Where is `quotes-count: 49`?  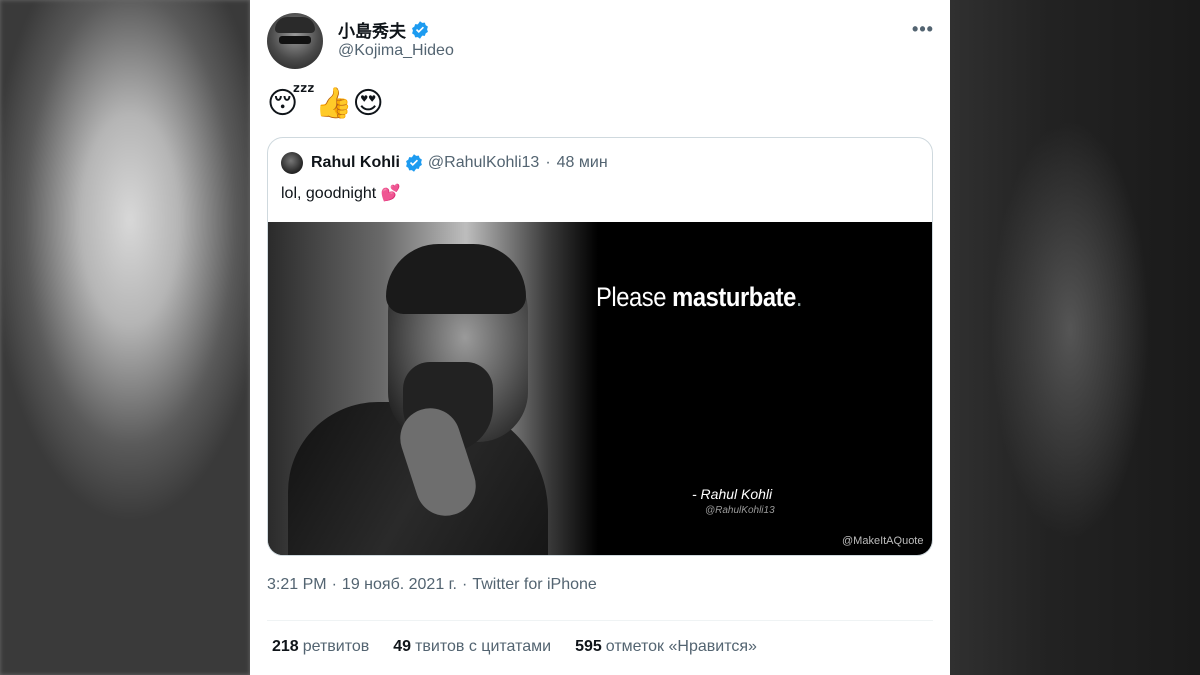 quotes-count: 49 is located at coordinates (402, 646).